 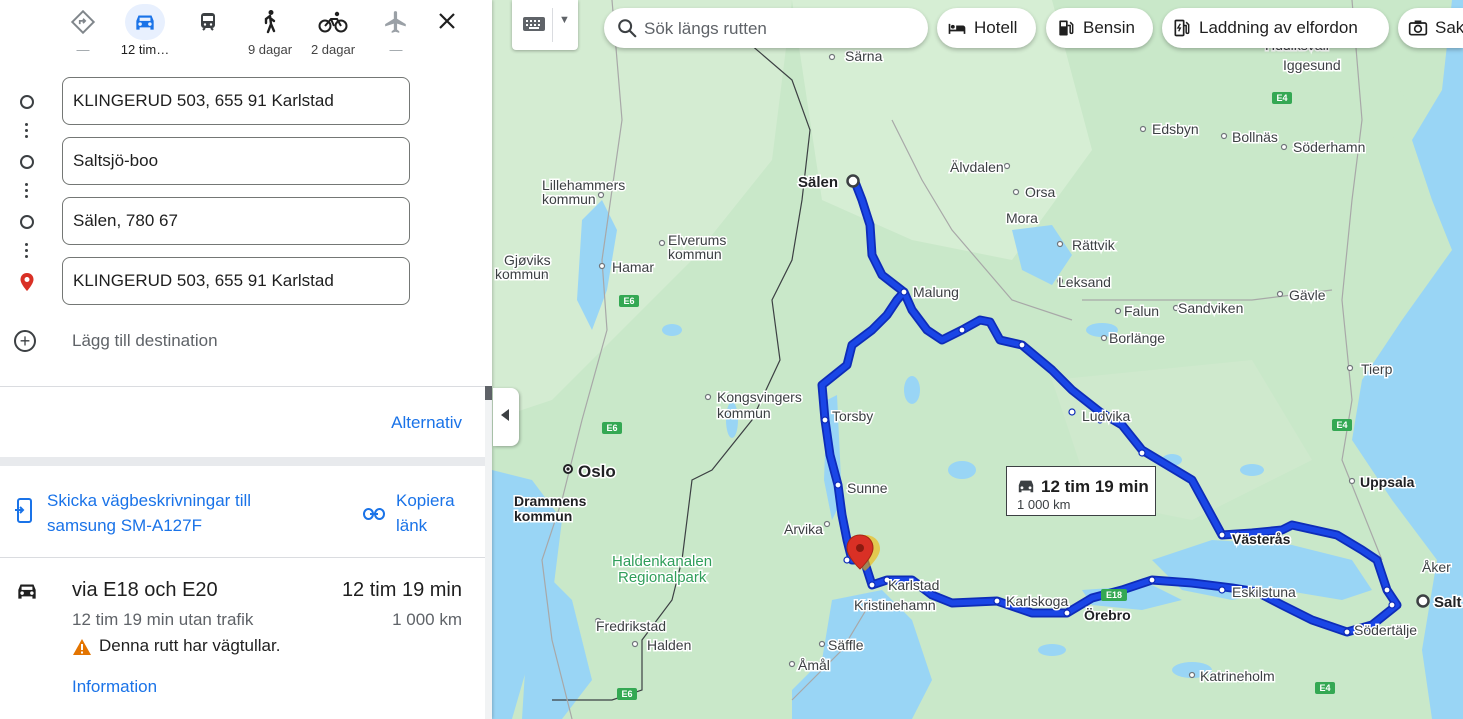 What do you see at coordinates (27, 222) in the screenshot?
I see `waypoint-circle-icon` at bounding box center [27, 222].